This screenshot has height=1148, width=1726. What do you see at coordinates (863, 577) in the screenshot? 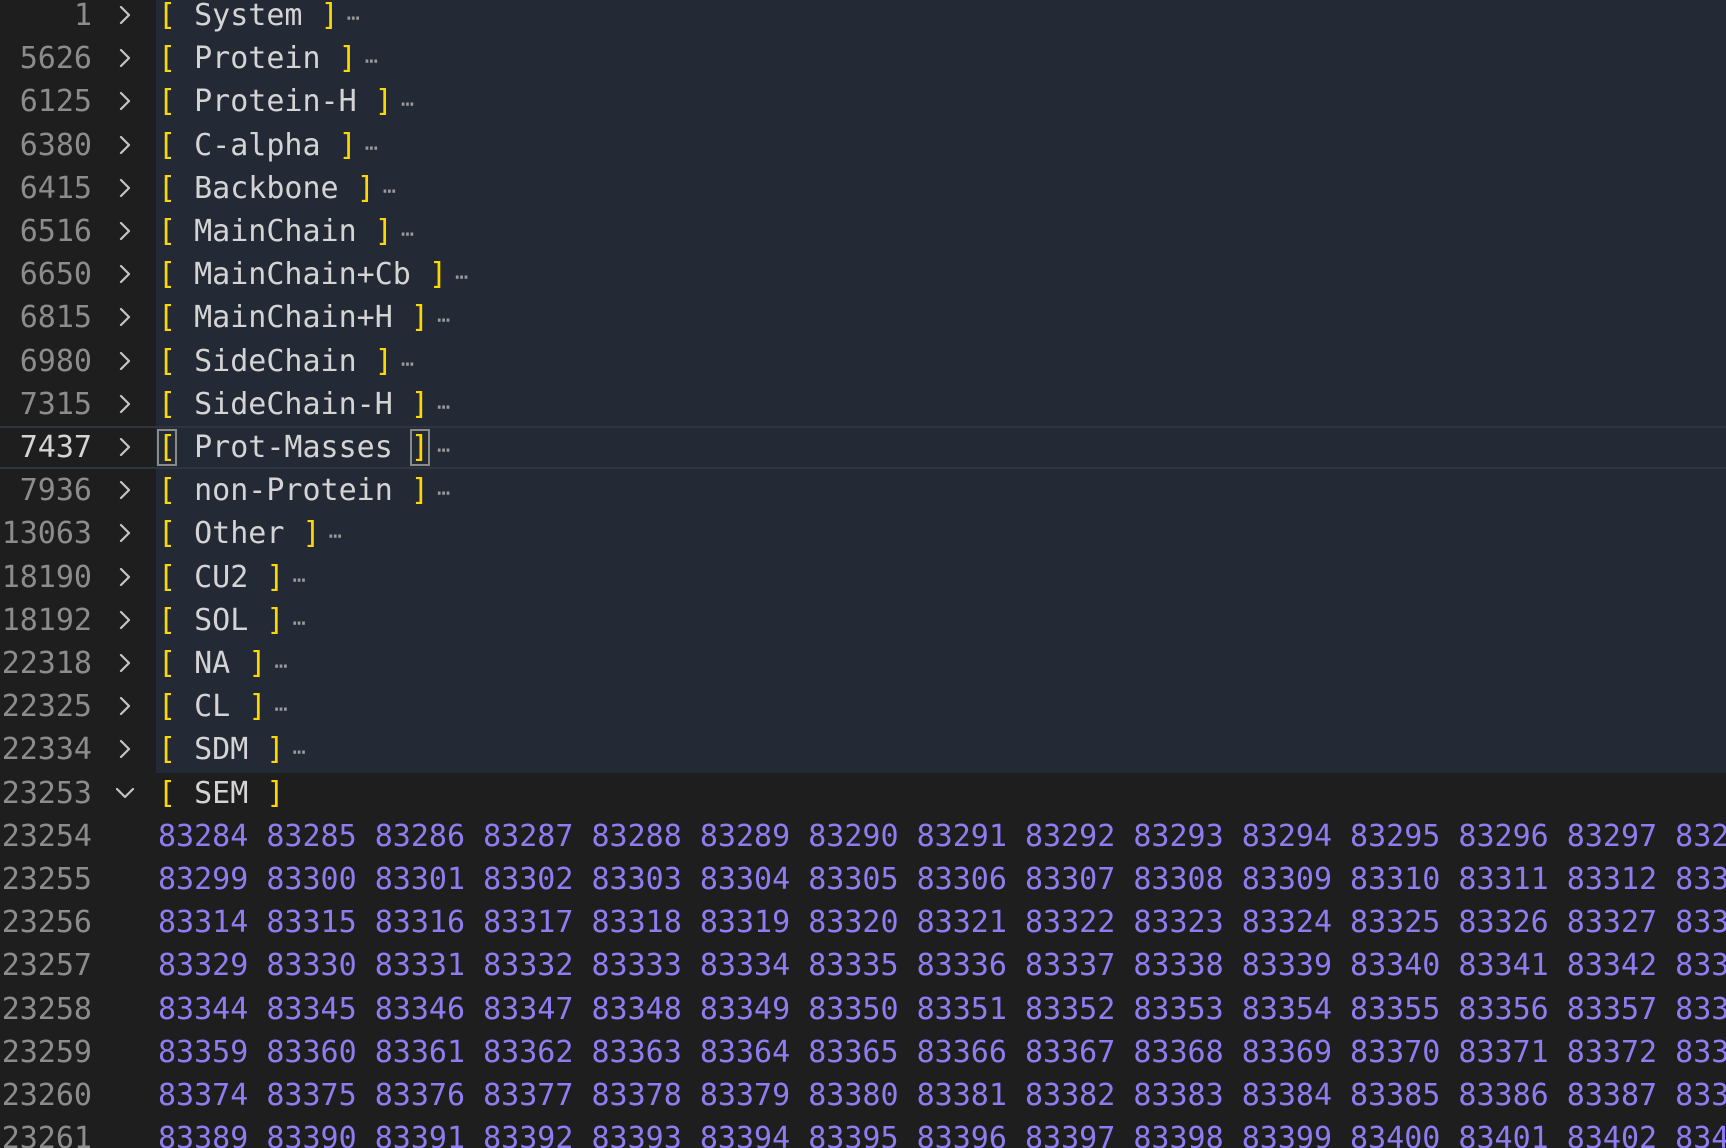
I see `folded-line: 18190 [ CU2 ] ⋯` at bounding box center [863, 577].